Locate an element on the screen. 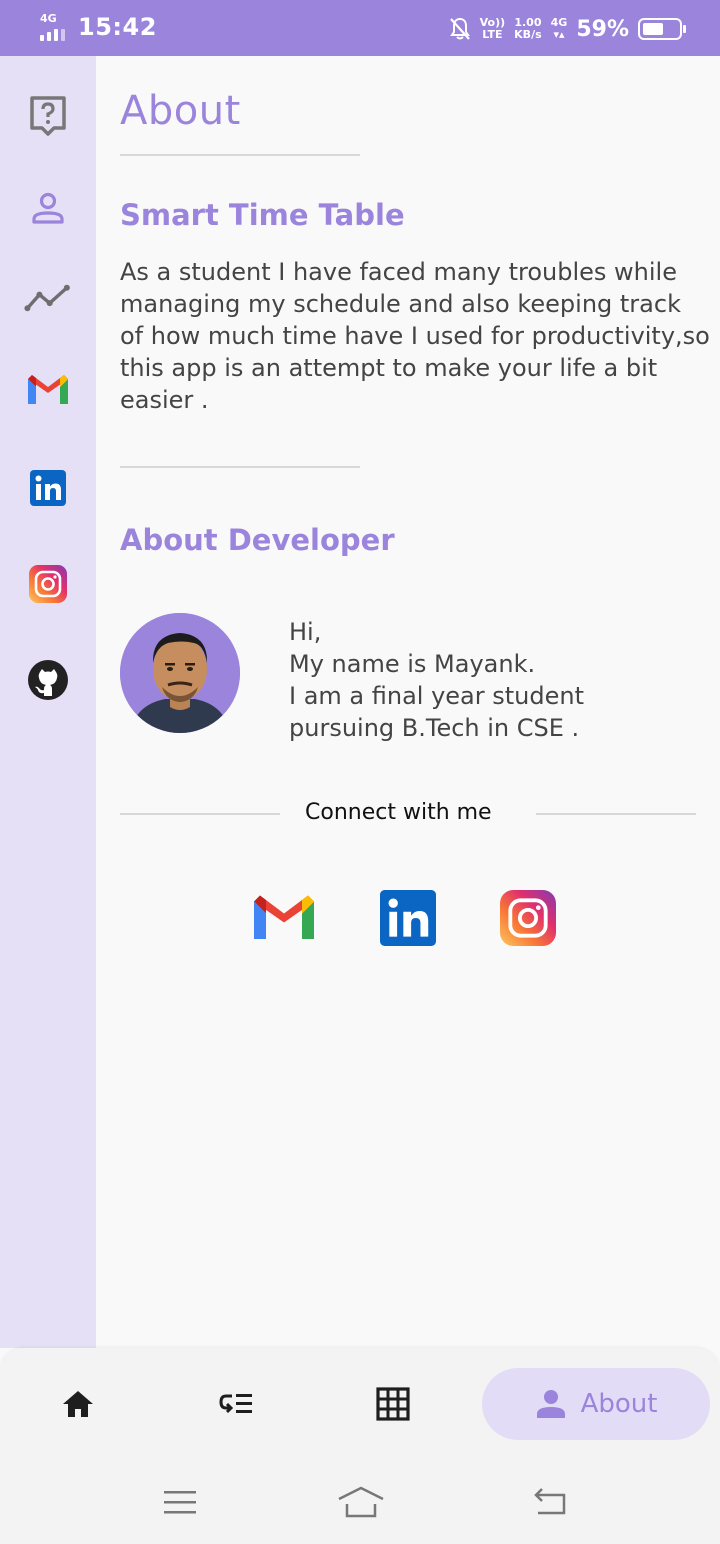  system-home-button is located at coordinates (361, 1502).